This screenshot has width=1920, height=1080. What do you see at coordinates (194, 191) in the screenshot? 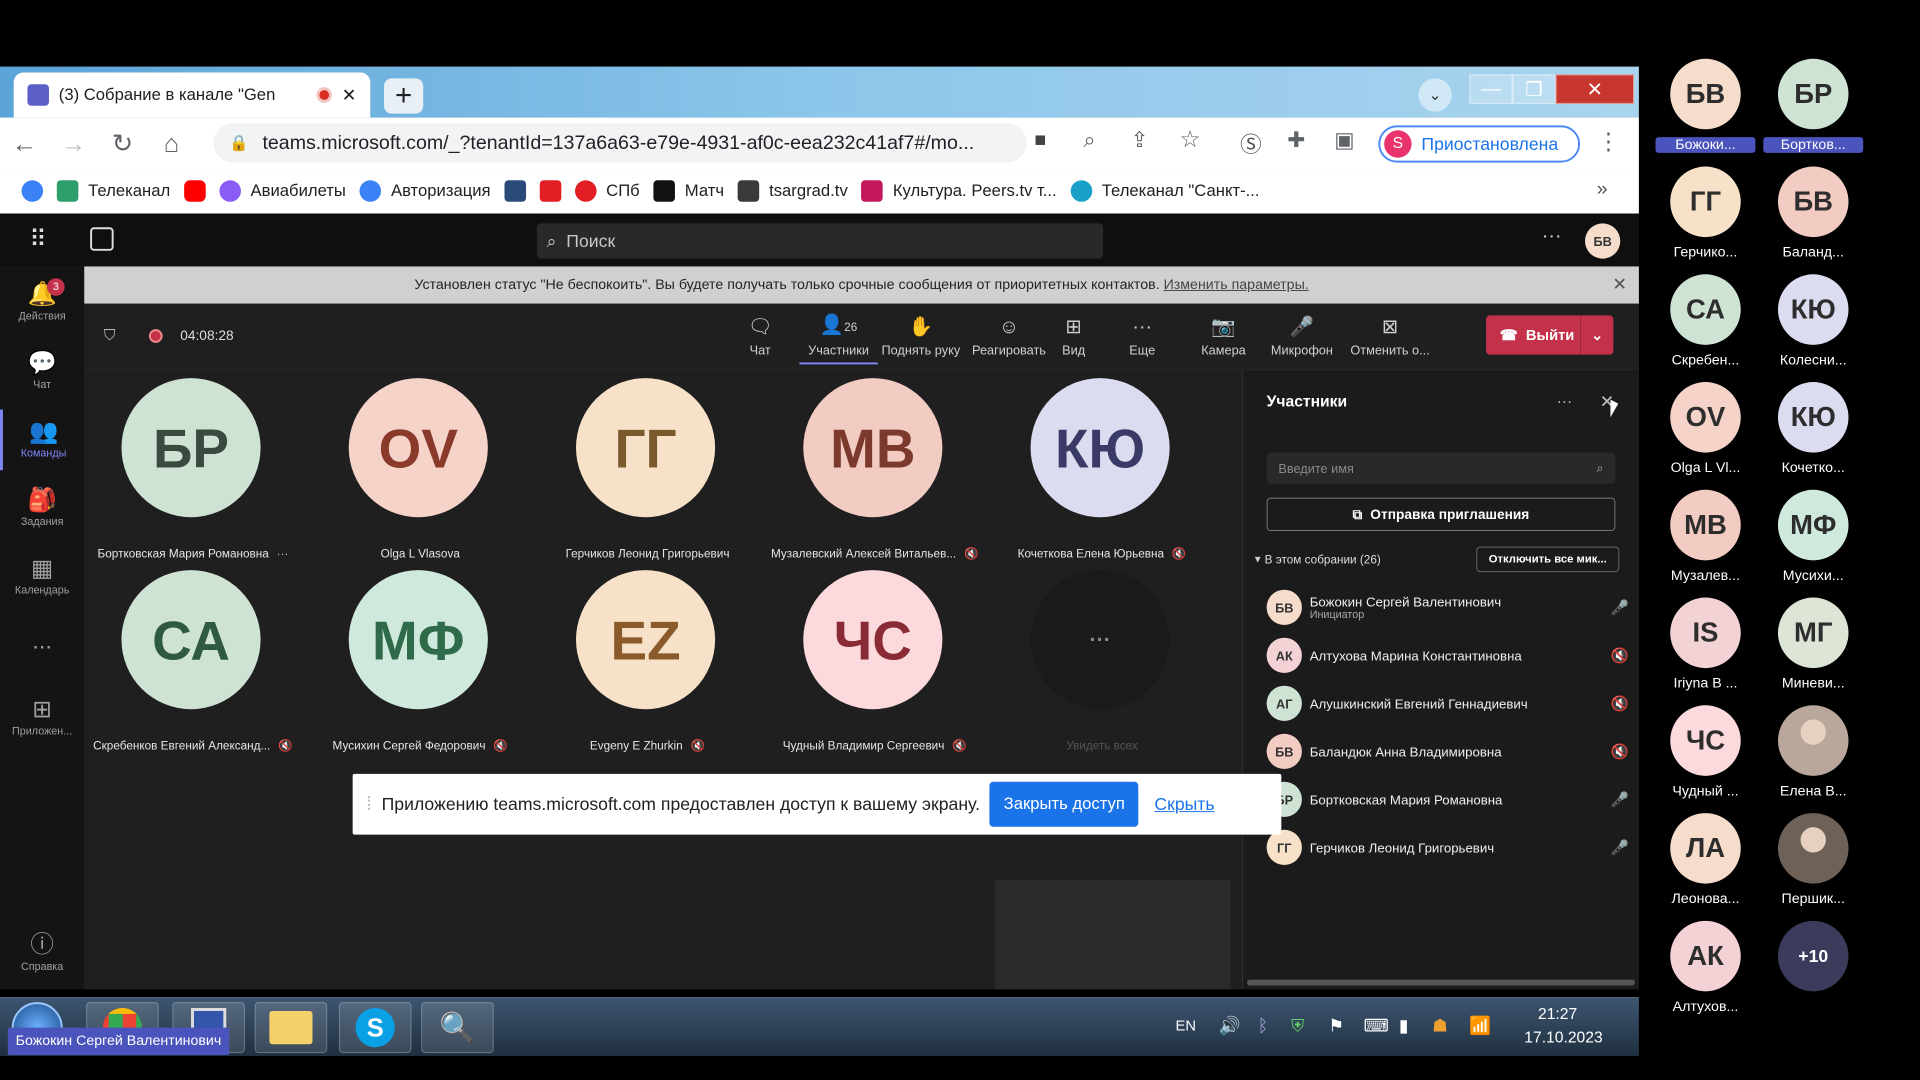
I see `bookmark-youtube` at bounding box center [194, 191].